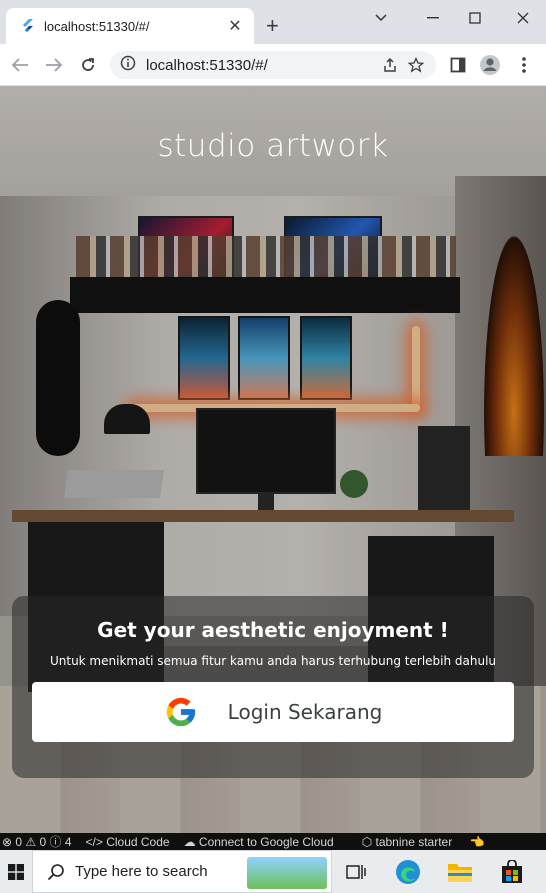  Describe the element at coordinates (356, 872) in the screenshot. I see `task-view-icon` at that location.